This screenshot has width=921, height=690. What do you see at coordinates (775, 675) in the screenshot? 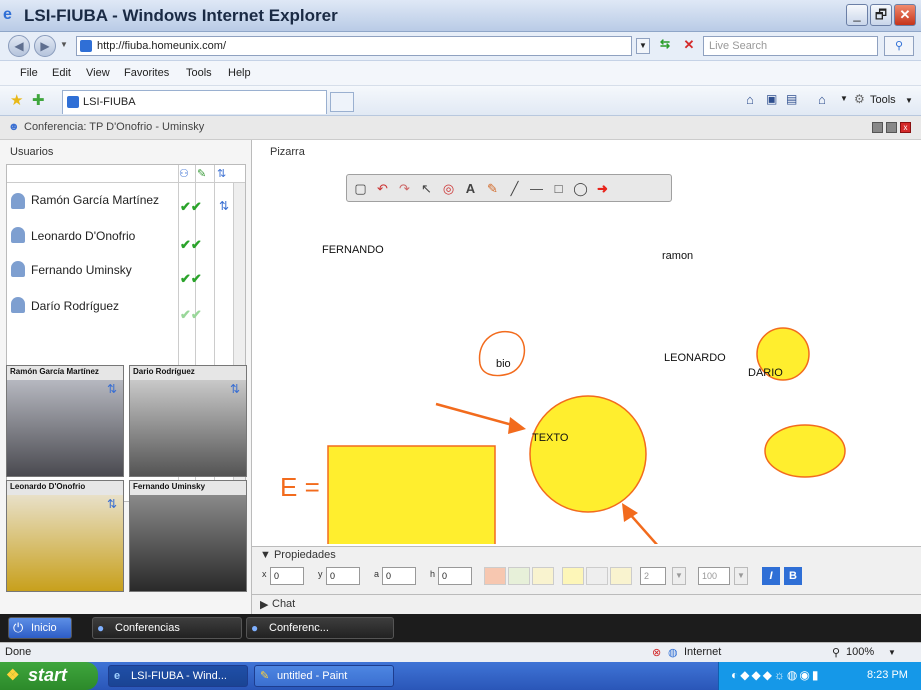
I see `tray-icons: ◐◆◆◆☼◍◉▮` at bounding box center [775, 675].